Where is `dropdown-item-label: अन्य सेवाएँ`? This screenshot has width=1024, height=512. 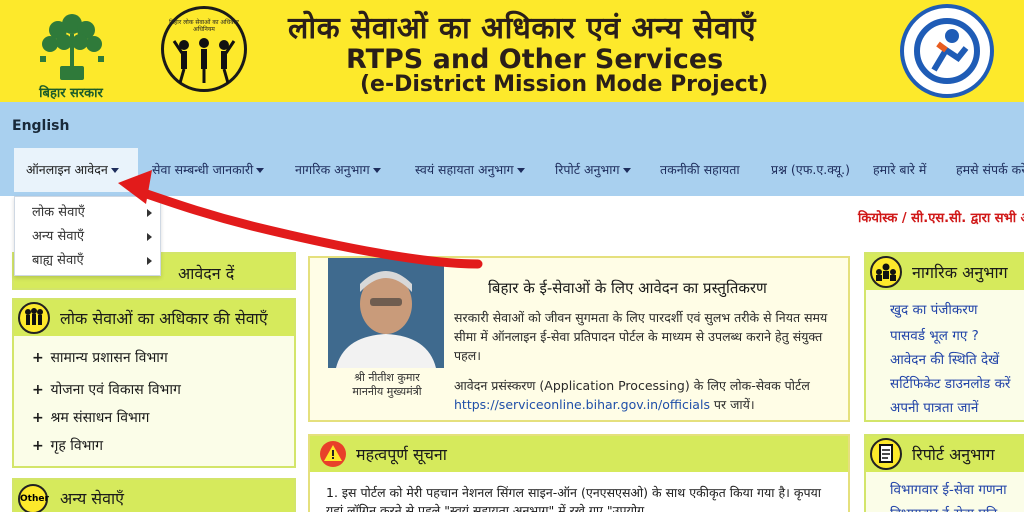 dropdown-item-label: अन्य सेवाएँ is located at coordinates (58, 236).